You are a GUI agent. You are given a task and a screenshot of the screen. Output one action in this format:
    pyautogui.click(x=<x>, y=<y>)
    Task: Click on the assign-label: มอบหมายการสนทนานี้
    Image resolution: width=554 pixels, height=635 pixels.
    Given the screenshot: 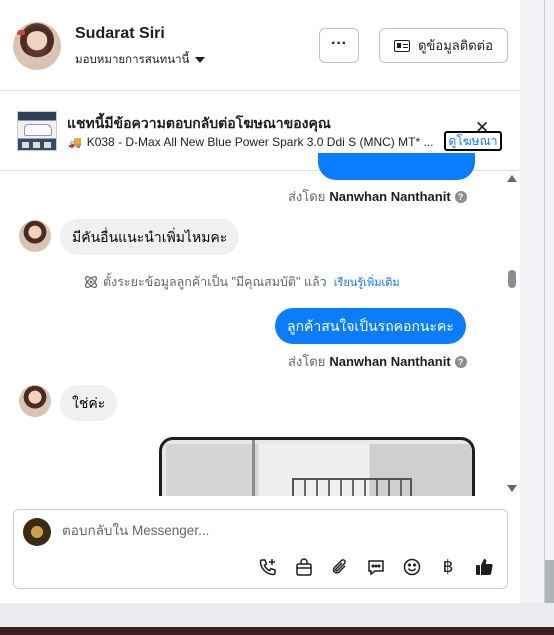 What is the action you would take?
    pyautogui.click(x=132, y=60)
    